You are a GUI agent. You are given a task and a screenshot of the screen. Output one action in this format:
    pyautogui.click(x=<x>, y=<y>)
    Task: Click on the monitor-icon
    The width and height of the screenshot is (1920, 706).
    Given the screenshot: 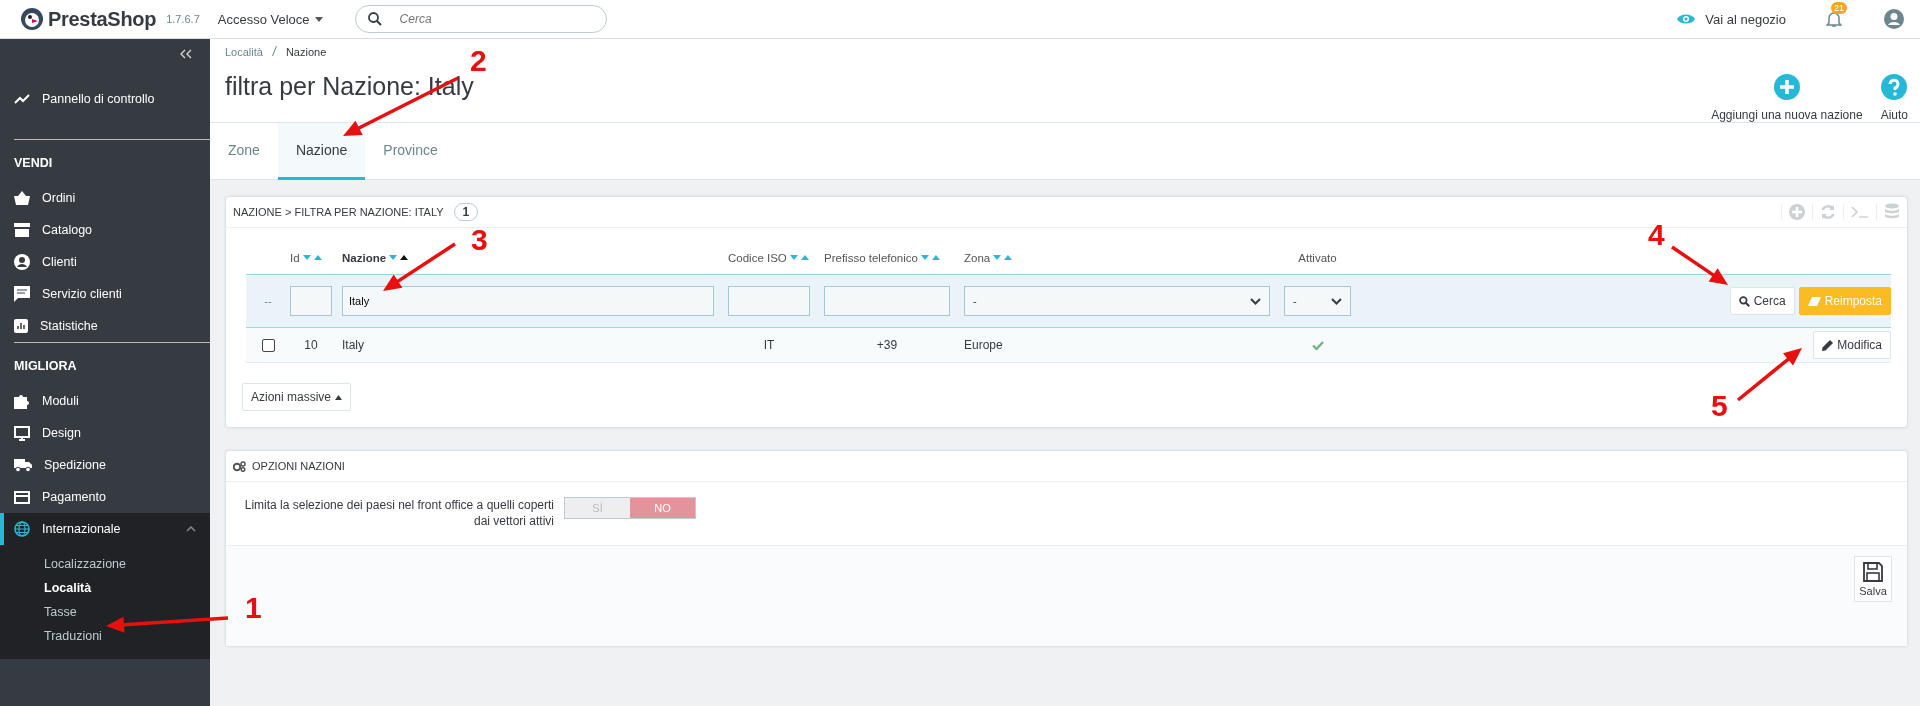 What is the action you would take?
    pyautogui.click(x=22, y=433)
    